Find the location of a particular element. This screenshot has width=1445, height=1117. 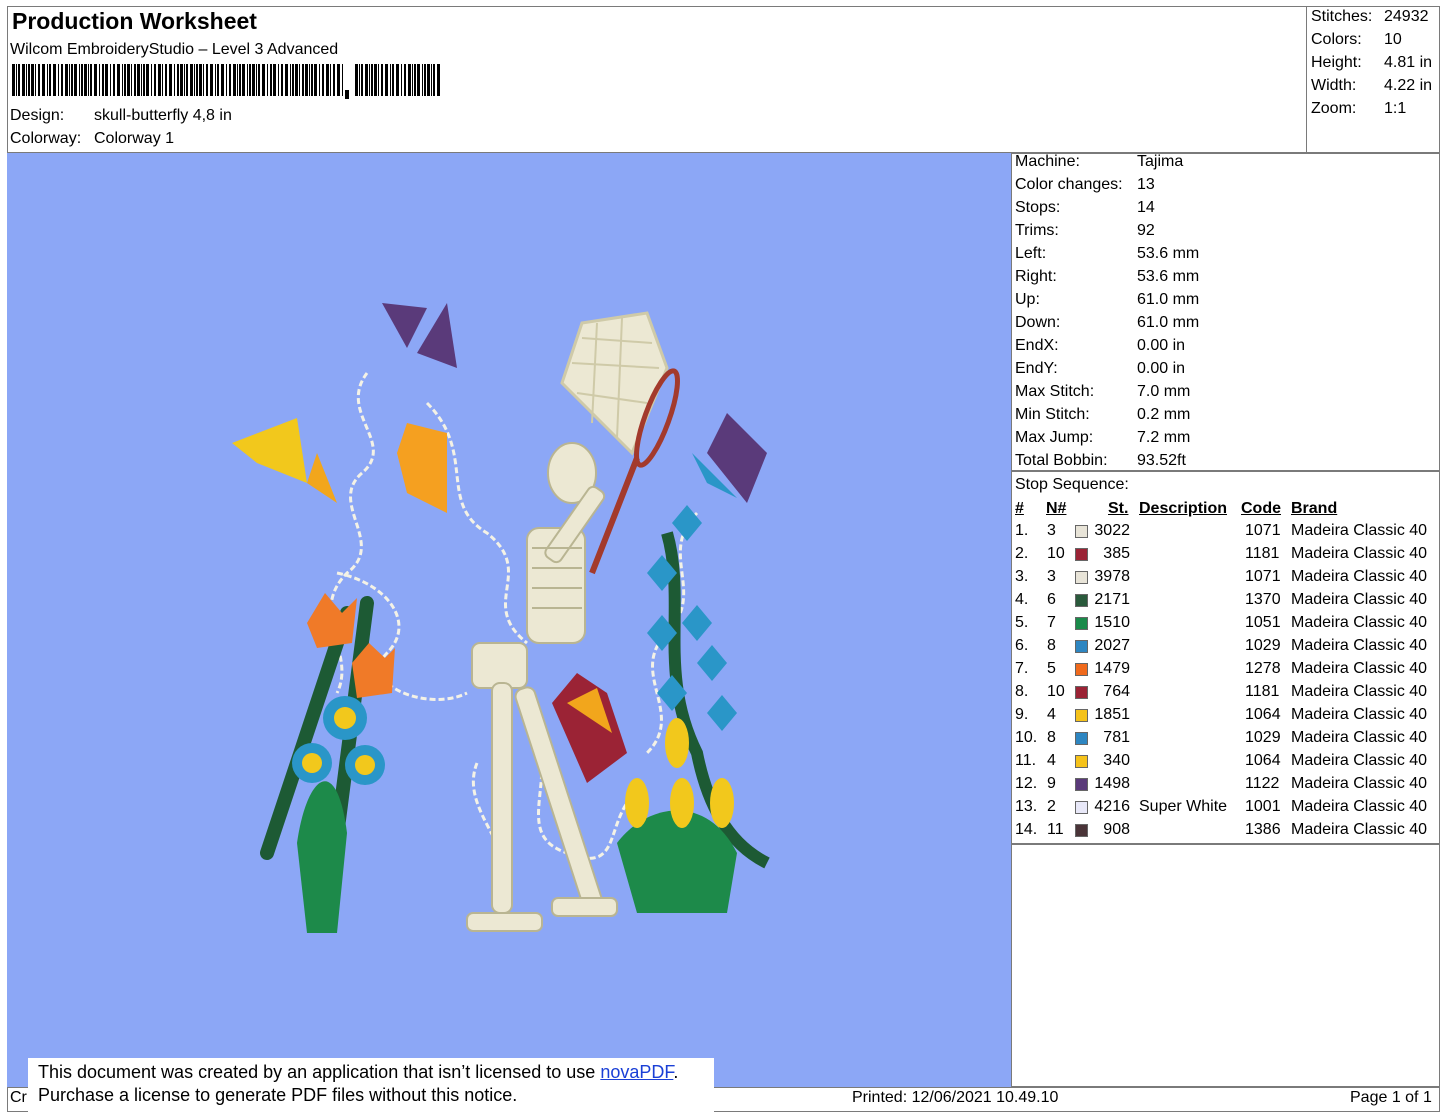

row-code: 1386 is located at coordinates (1263, 829).